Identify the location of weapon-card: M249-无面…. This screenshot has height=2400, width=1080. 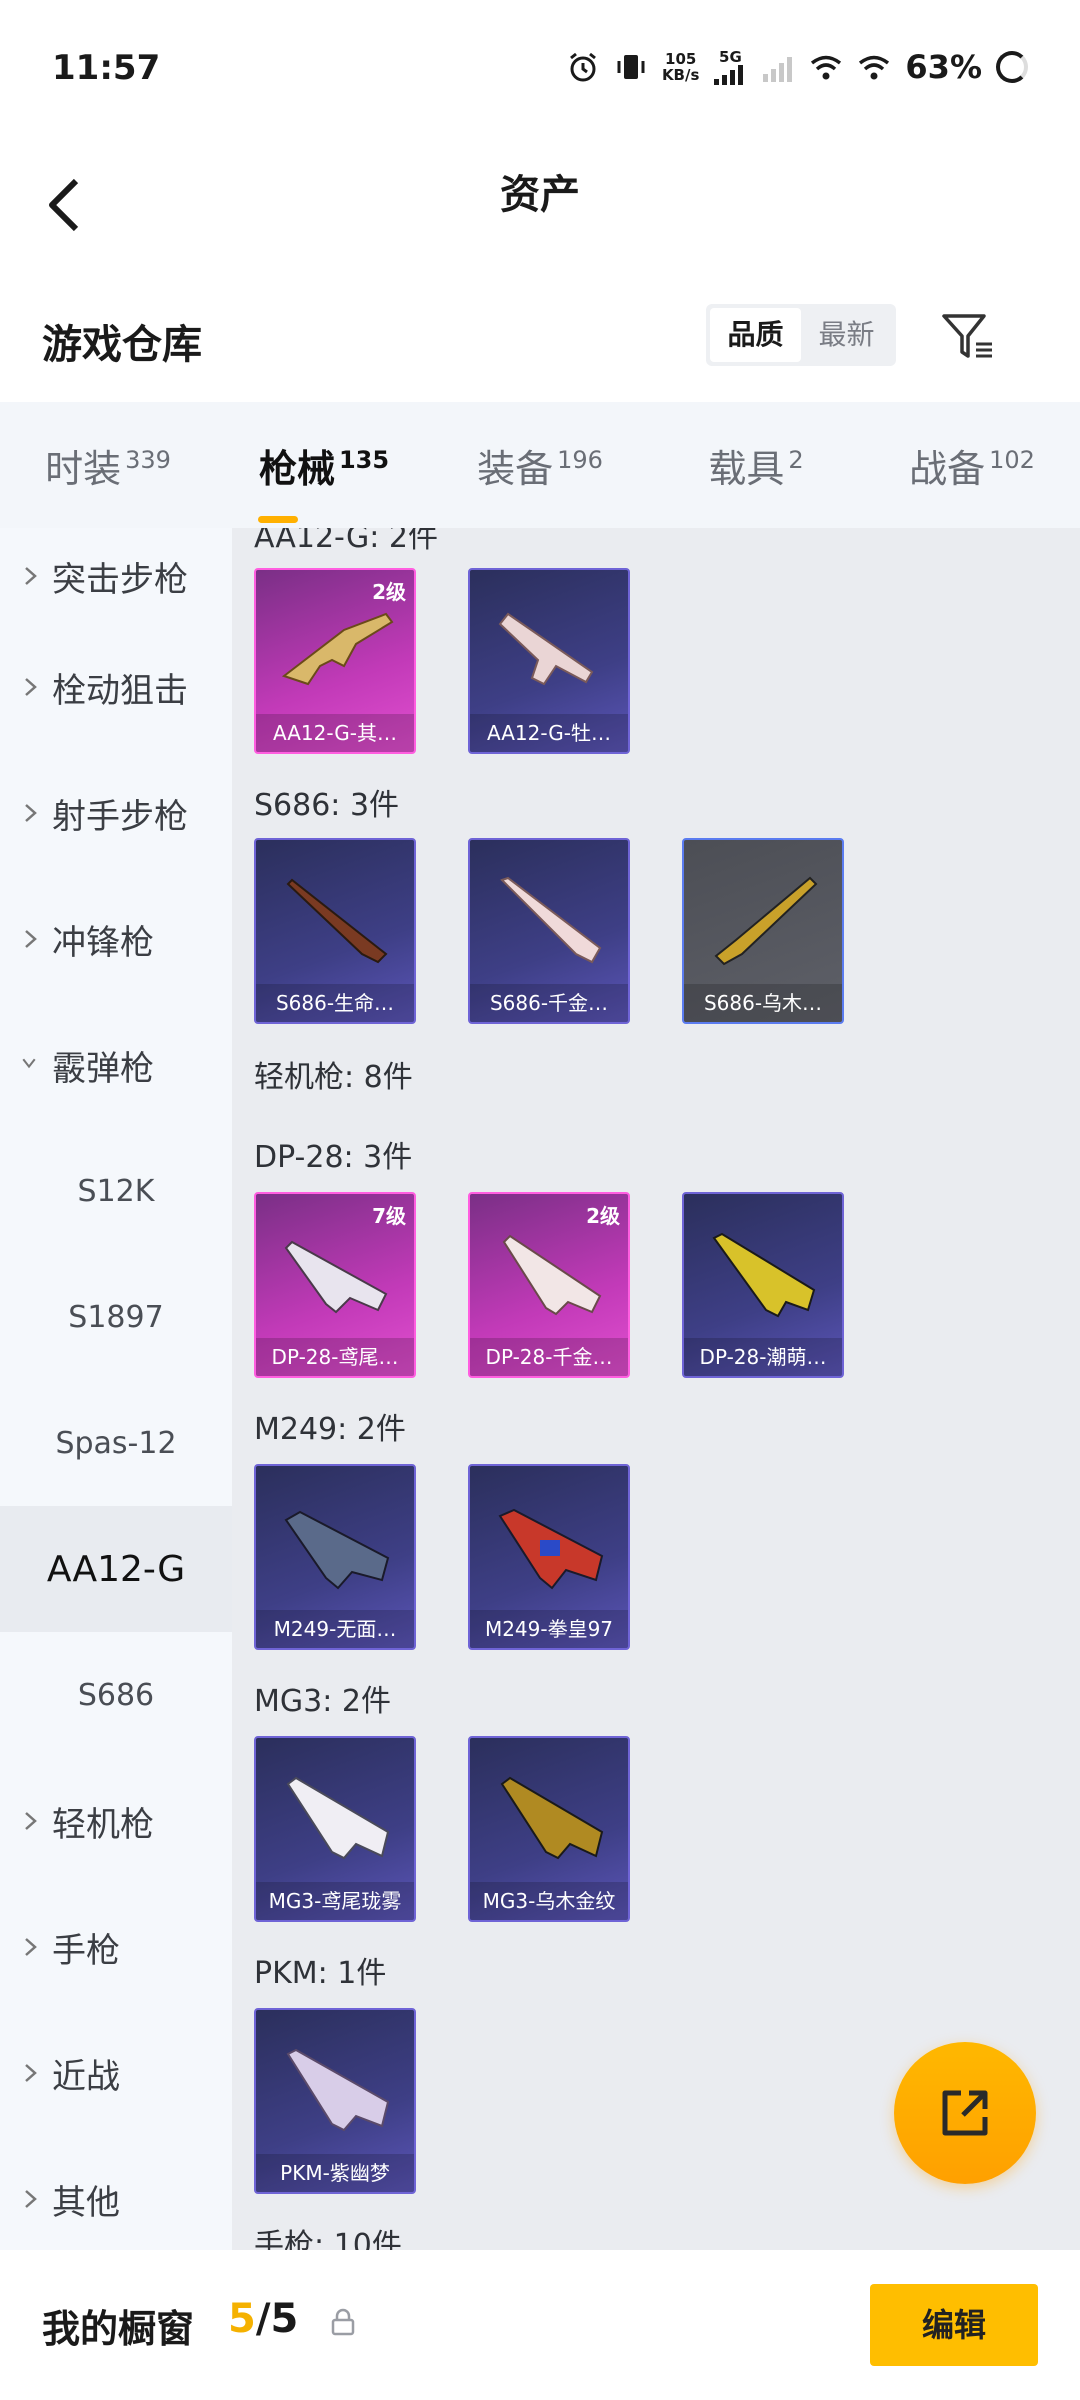
(335, 1557).